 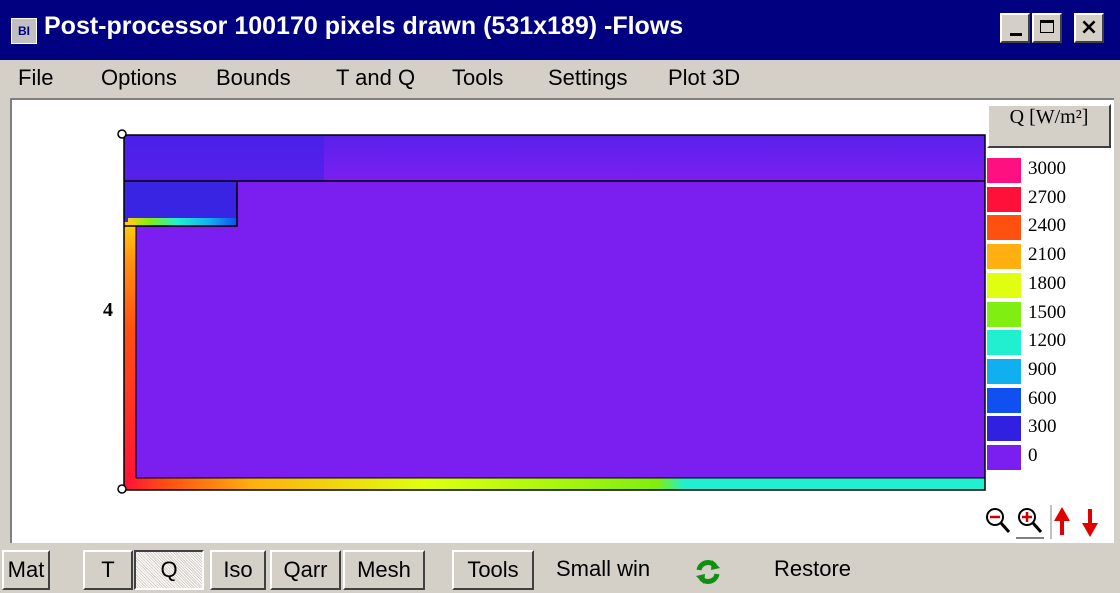 What do you see at coordinates (1047, 341) in the screenshot?
I see `legend-label: 1200` at bounding box center [1047, 341].